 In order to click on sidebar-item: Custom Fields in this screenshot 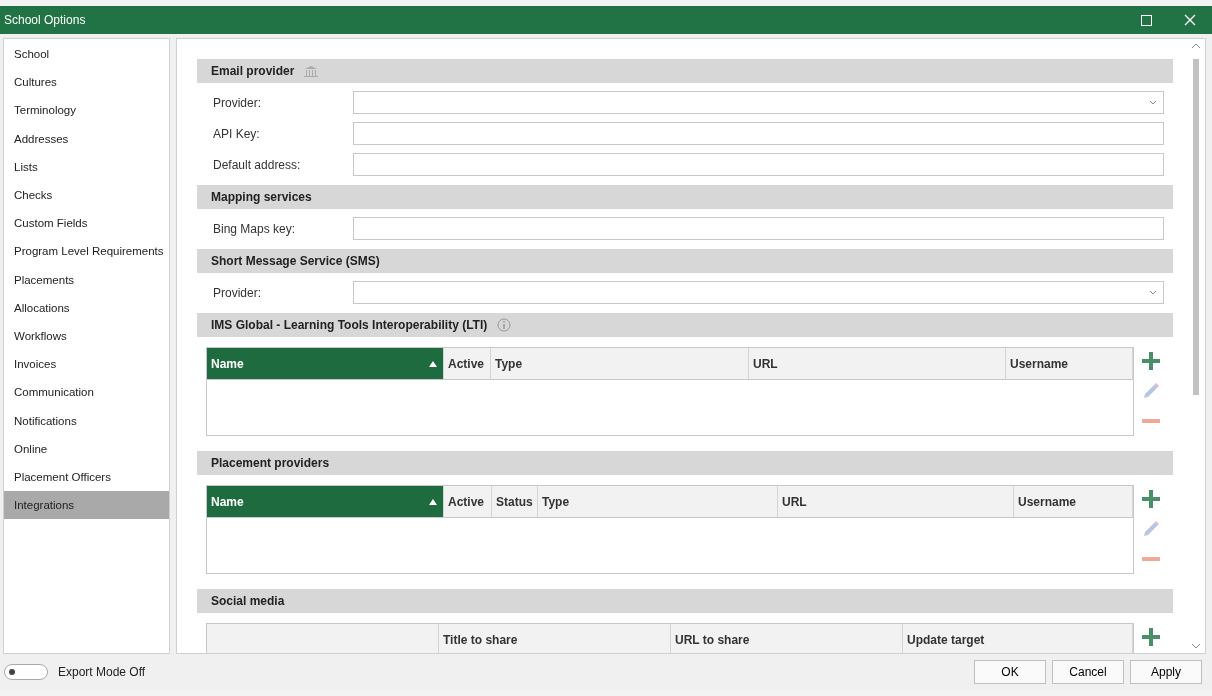, I will do `click(86, 223)`.